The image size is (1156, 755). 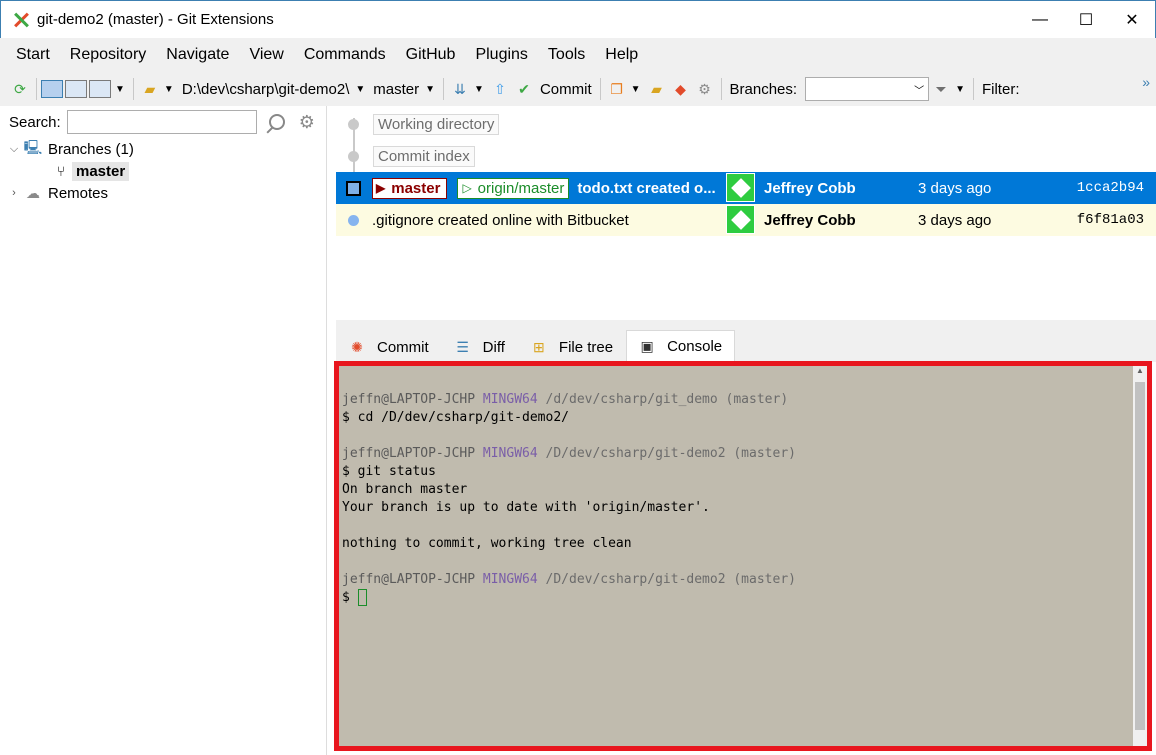 What do you see at coordinates (746, 124) in the screenshot?
I see `working-directory-row: Working directory` at bounding box center [746, 124].